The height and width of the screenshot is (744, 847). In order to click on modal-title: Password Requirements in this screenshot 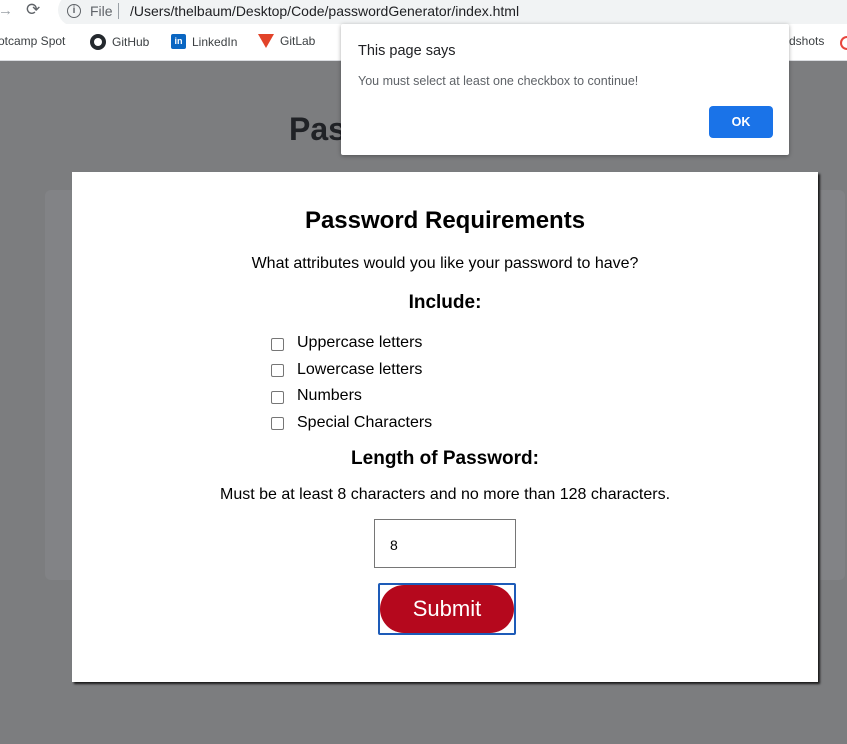, I will do `click(445, 220)`.